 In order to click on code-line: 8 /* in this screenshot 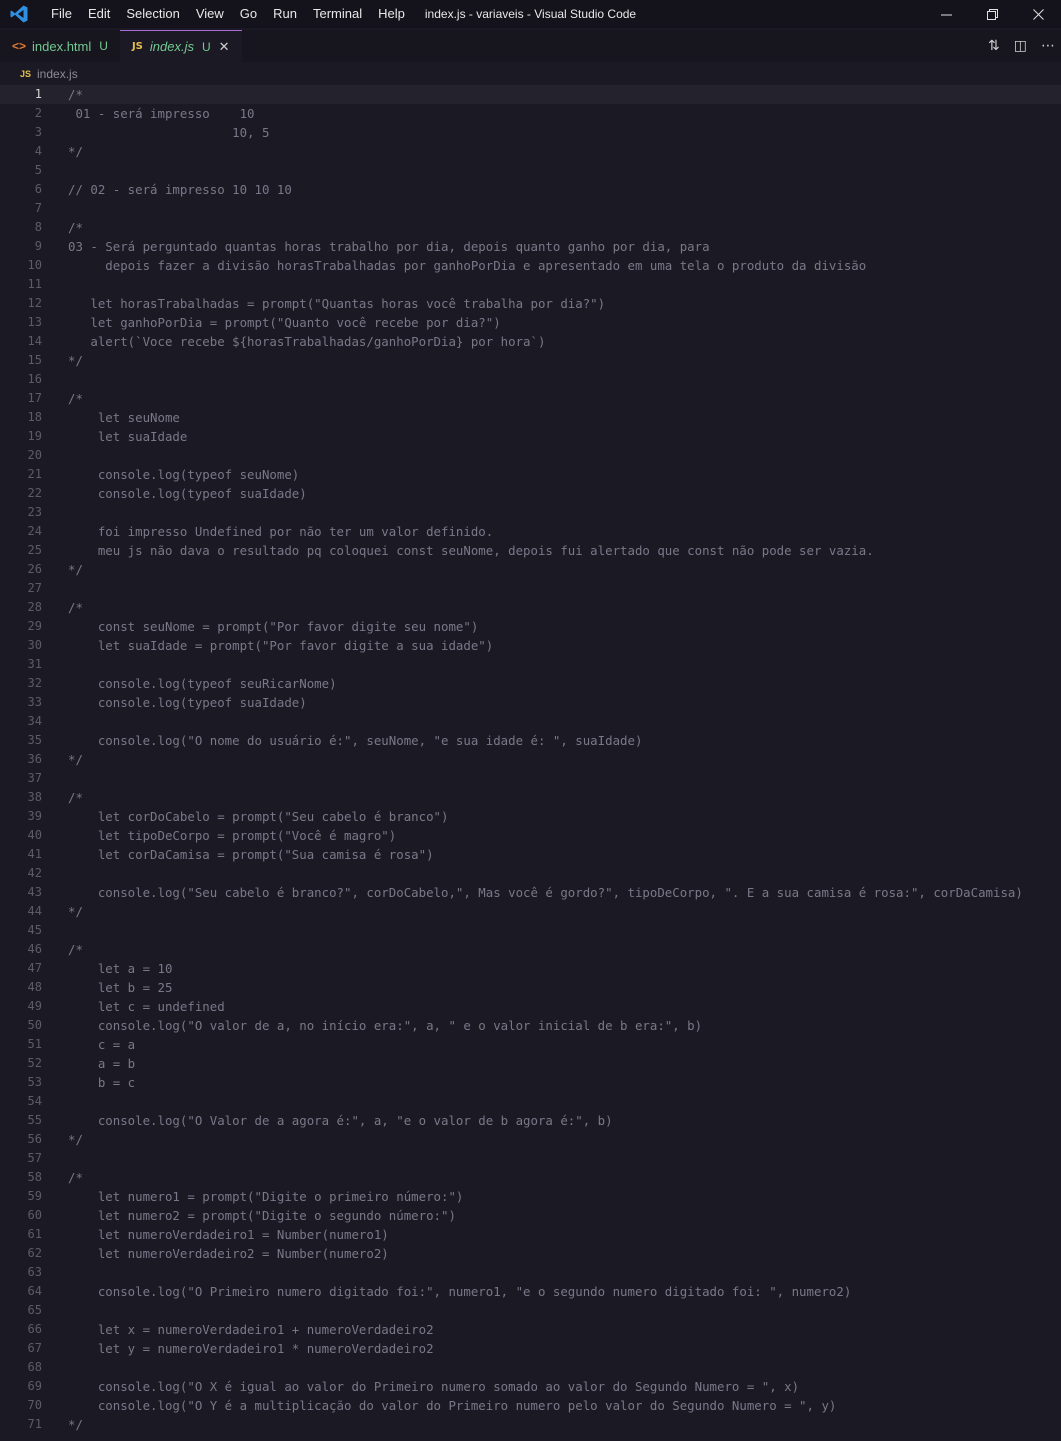, I will do `click(530, 227)`.